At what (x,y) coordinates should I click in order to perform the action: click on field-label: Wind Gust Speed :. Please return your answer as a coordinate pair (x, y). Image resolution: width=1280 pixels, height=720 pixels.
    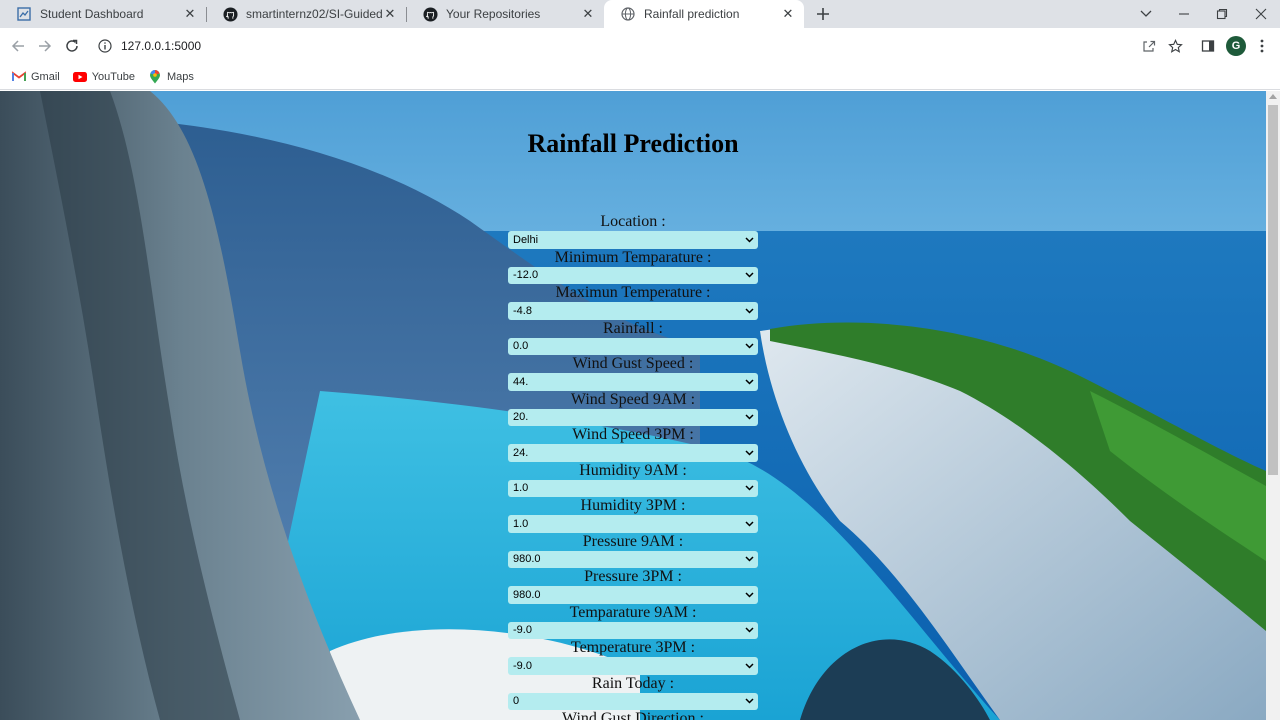
    Looking at the image, I should click on (633, 363).